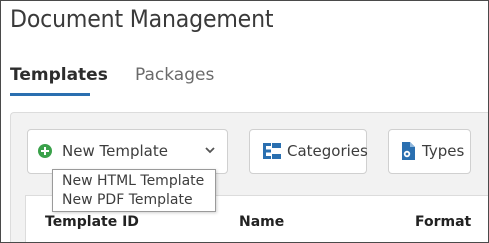  Describe the element at coordinates (115, 151) in the screenshot. I see `new-template-label: New Template` at that location.